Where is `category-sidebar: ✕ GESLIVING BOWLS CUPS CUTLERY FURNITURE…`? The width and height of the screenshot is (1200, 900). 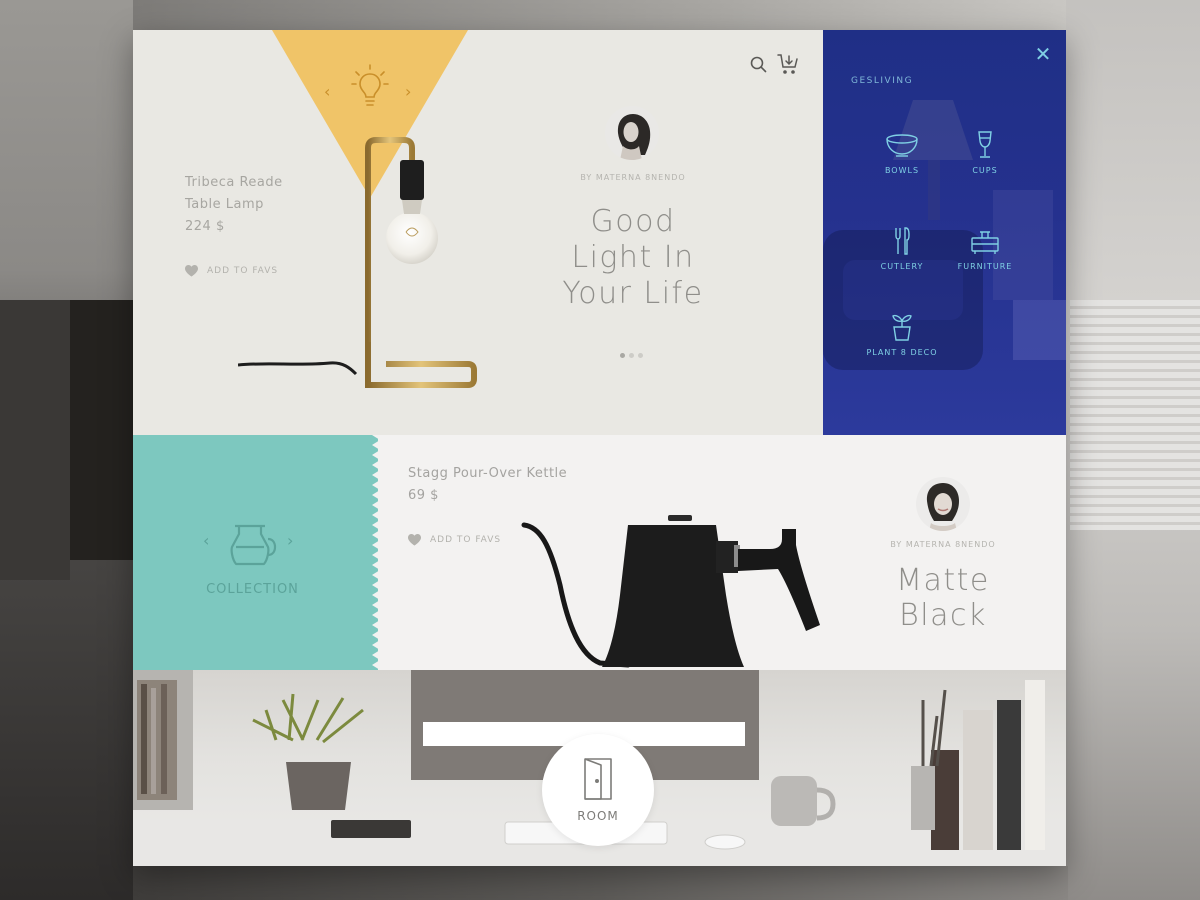 category-sidebar: ✕ GESLIVING BOWLS CUPS CUTLERY FURNITURE… is located at coordinates (944, 232).